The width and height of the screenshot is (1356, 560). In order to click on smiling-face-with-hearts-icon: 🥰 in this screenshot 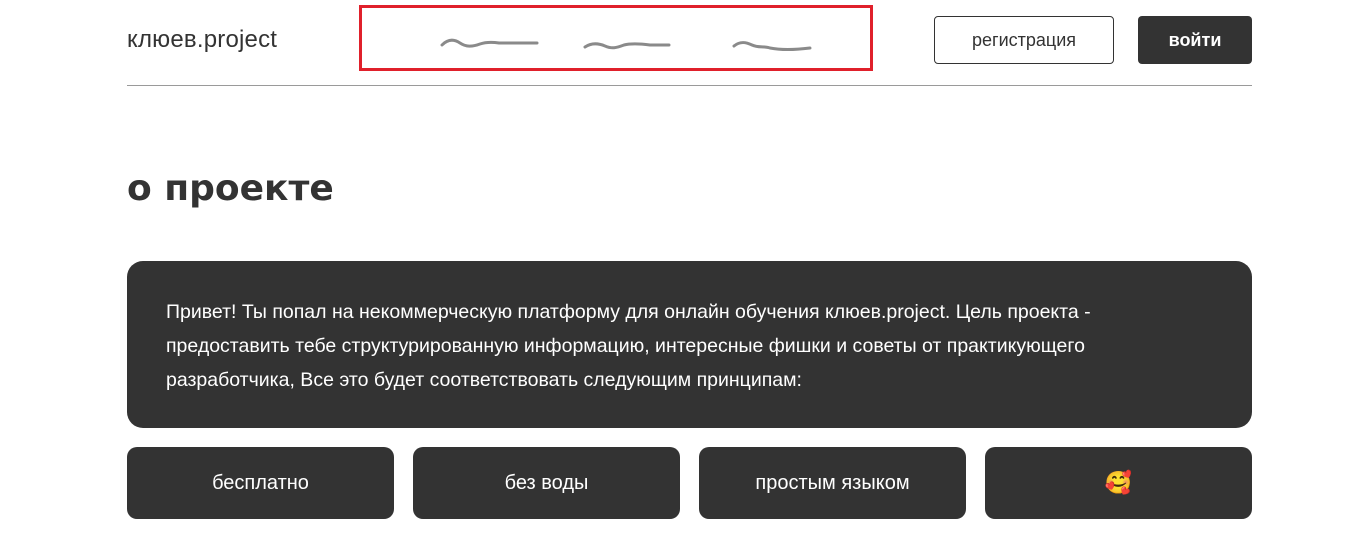, I will do `click(1118, 482)`.